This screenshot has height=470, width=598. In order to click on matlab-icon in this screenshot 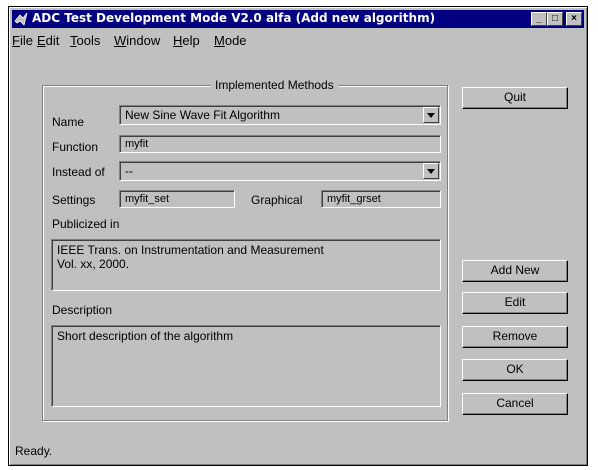, I will do `click(21, 19)`.